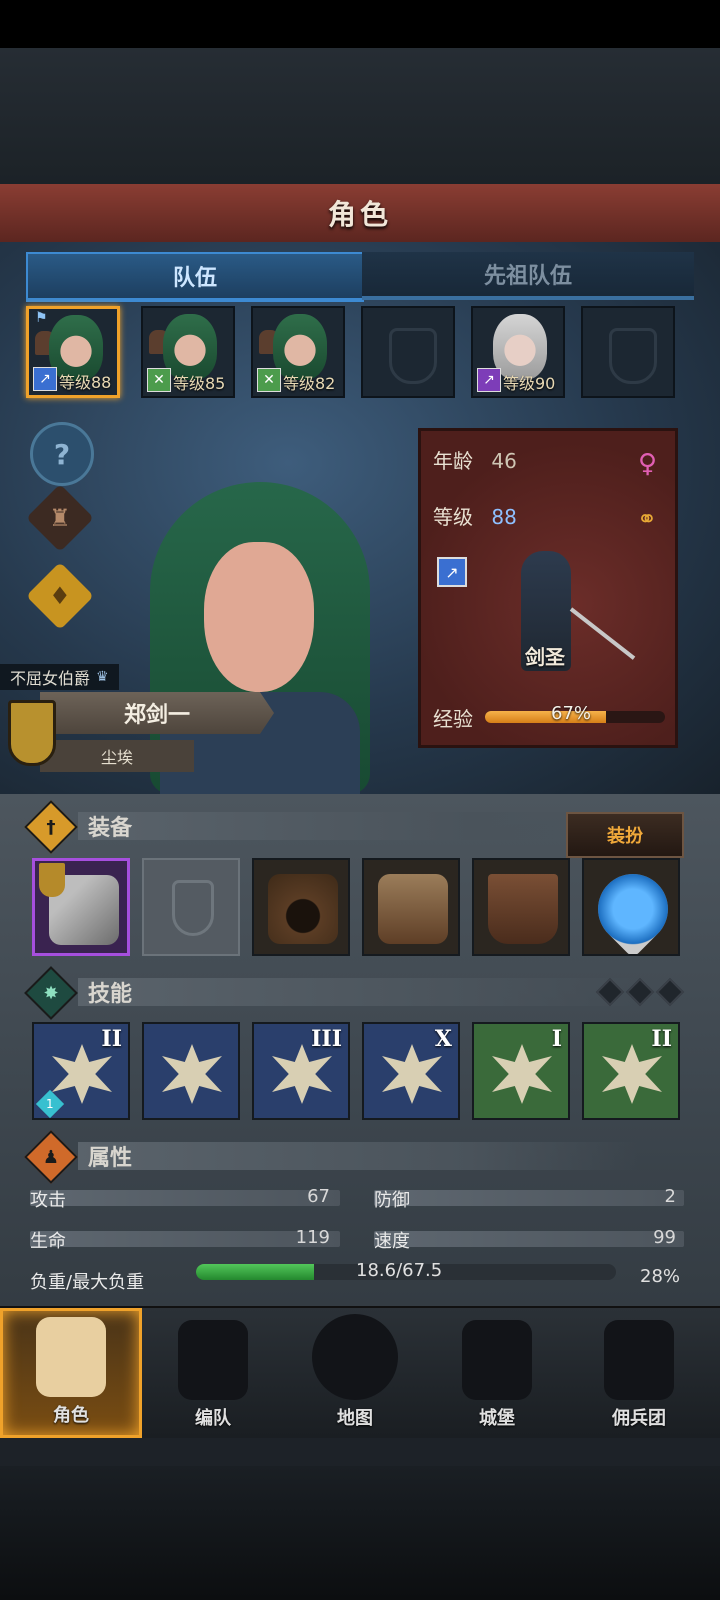 The image size is (720, 1600). What do you see at coordinates (360, 116) in the screenshot?
I see `top-background` at bounding box center [360, 116].